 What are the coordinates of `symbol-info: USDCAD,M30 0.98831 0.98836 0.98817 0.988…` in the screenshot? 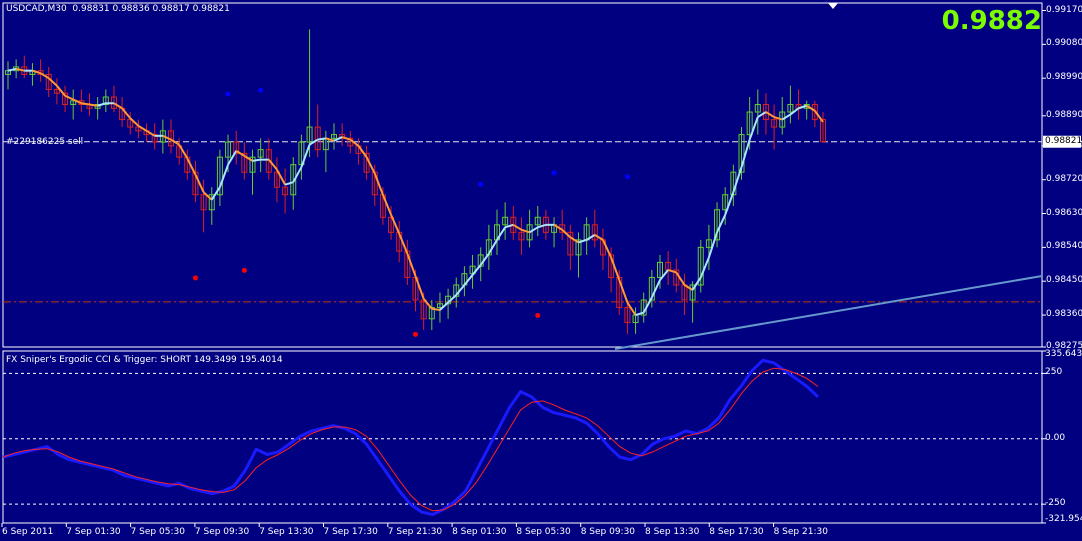 It's located at (118, 9).